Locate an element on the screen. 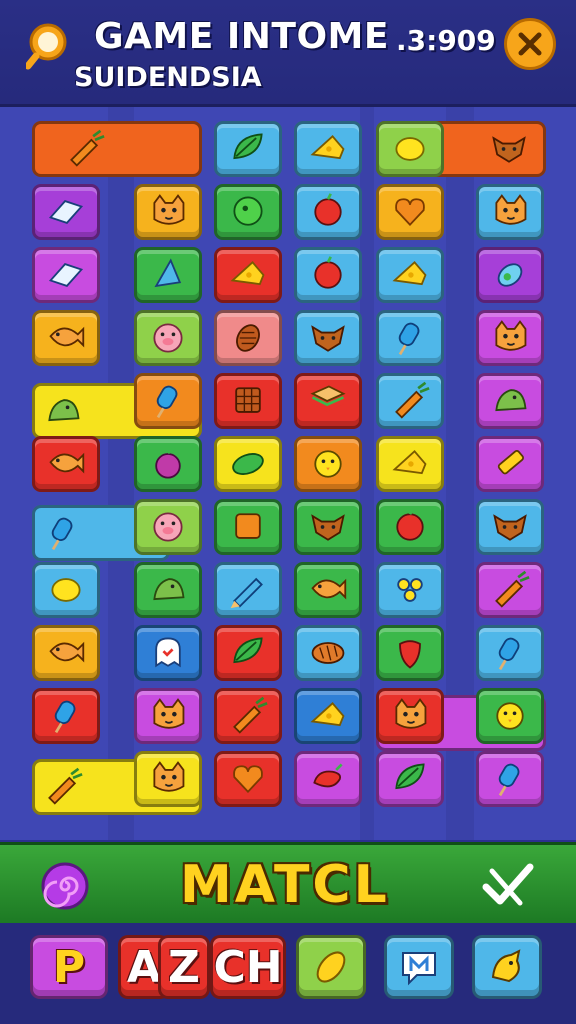 The height and width of the screenshot is (1024, 576). leaf-icon is located at coordinates (248, 650).